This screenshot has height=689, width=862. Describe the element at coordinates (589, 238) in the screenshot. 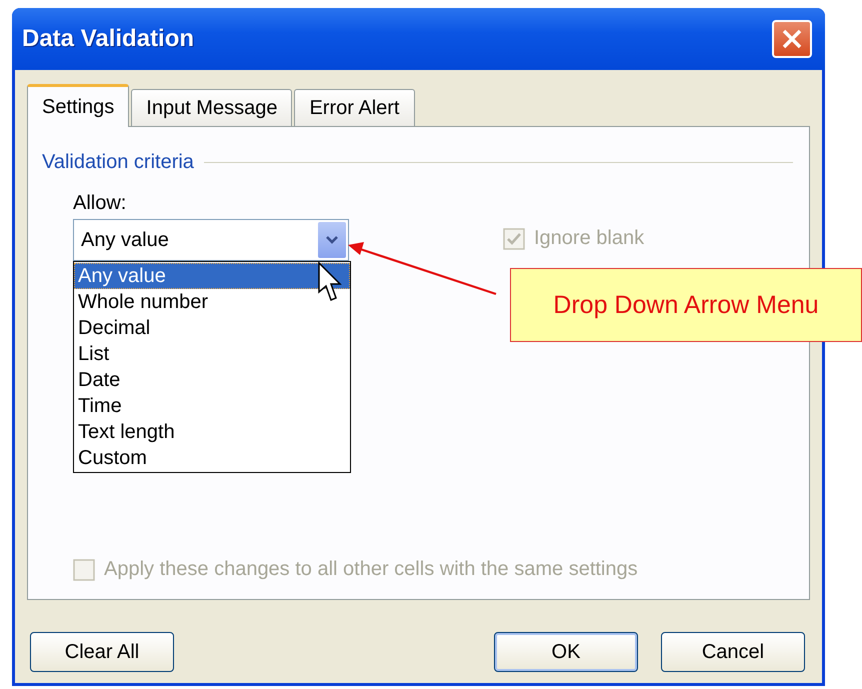

I see `checkbox-label: Ignore blank` at that location.